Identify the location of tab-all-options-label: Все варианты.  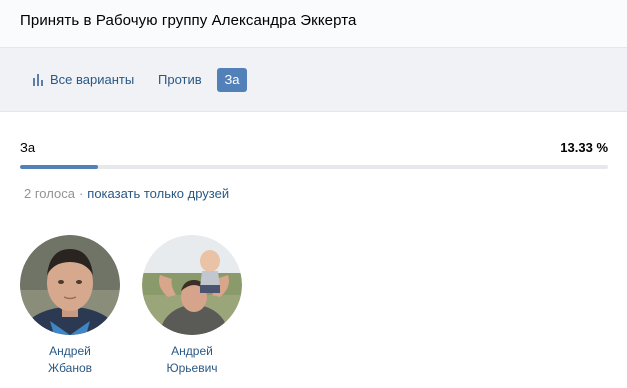
(92, 79).